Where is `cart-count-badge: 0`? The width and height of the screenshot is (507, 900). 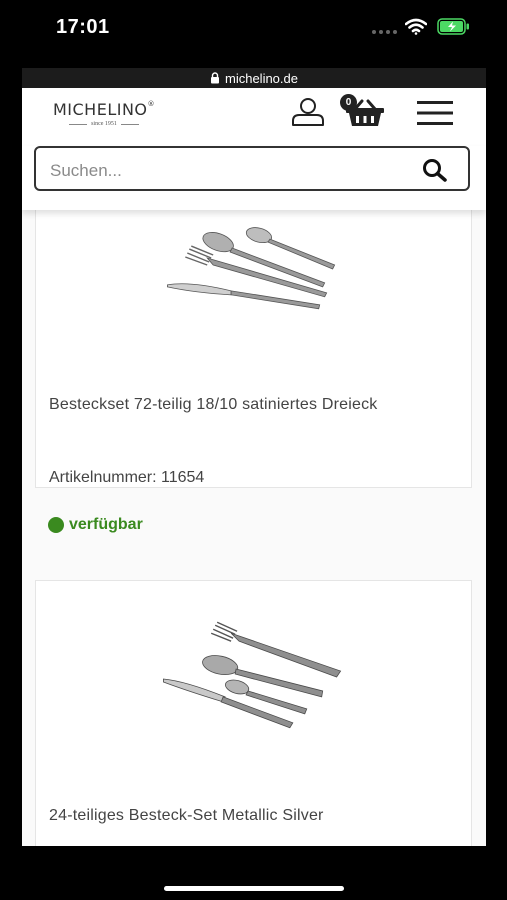 cart-count-badge: 0 is located at coordinates (348, 102).